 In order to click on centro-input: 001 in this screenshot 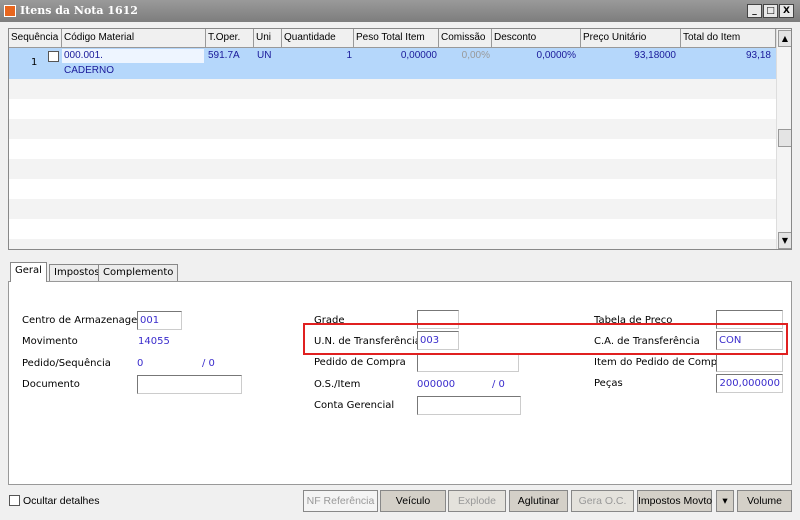, I will do `click(159, 320)`.